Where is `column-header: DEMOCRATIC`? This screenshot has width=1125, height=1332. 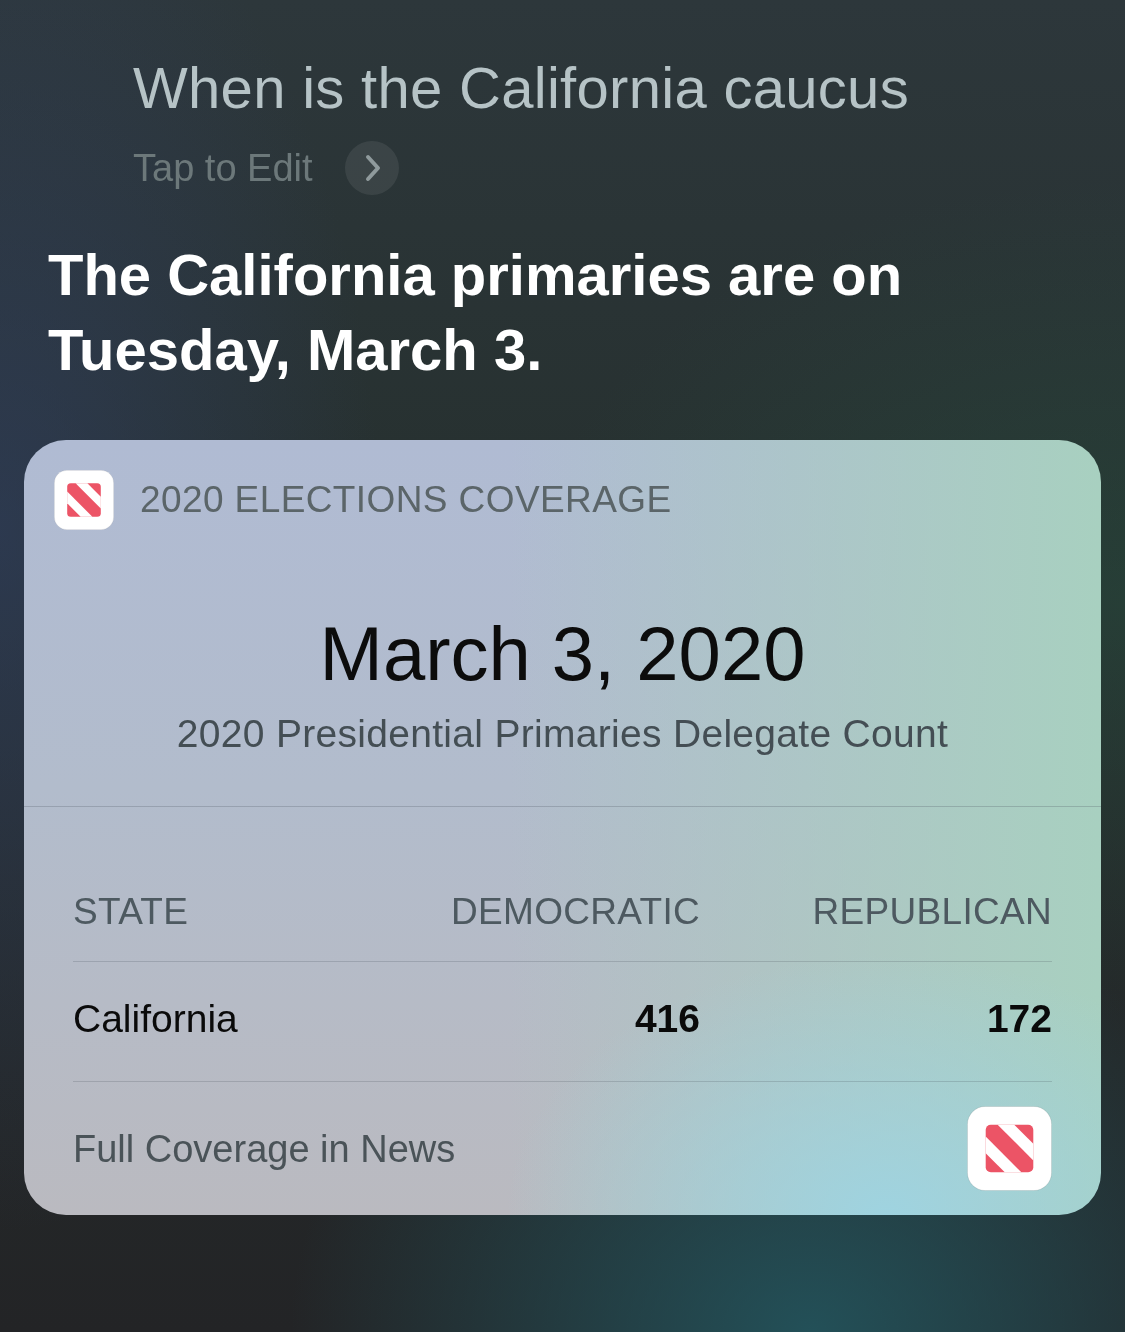 column-header: DEMOCRATIC is located at coordinates (575, 912).